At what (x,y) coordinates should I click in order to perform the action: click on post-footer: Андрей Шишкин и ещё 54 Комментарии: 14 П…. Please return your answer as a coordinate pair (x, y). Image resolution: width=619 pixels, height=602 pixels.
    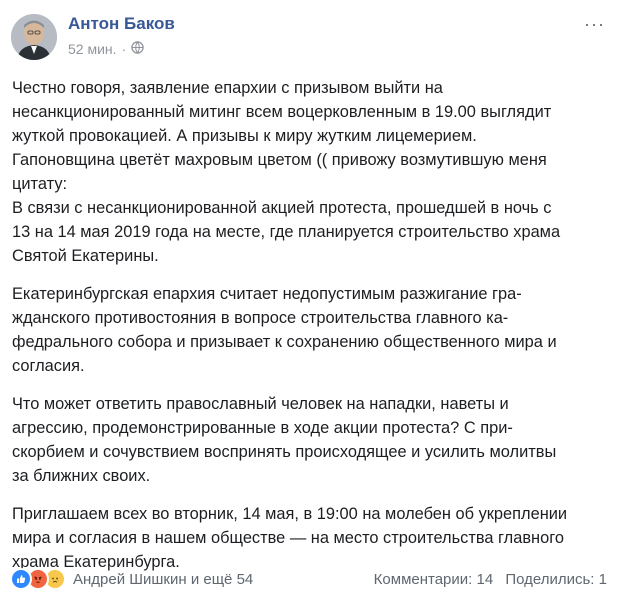
    Looking at the image, I should click on (308, 579).